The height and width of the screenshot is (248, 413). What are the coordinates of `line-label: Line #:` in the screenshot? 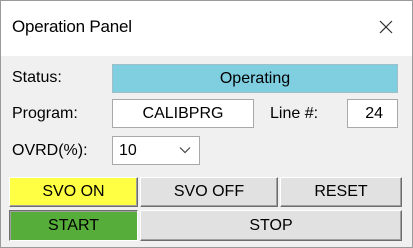 It's located at (294, 113).